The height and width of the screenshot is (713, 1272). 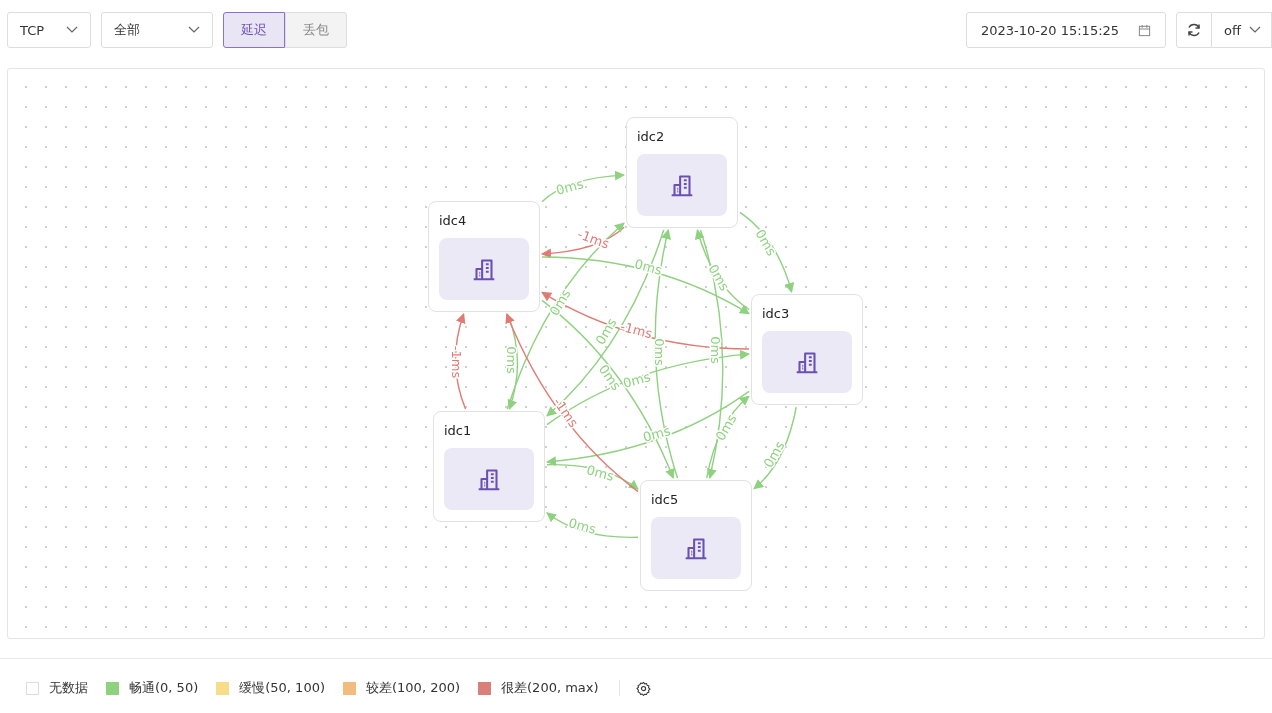 I want to click on datacenter-node: idc1, so click(x=489, y=466).